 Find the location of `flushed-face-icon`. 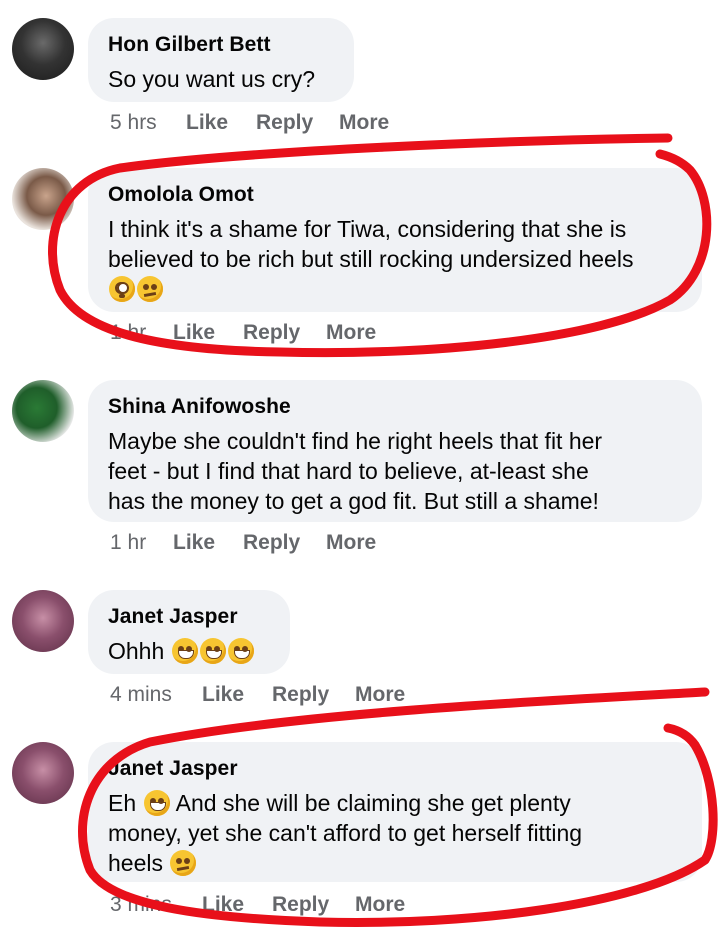

flushed-face-icon is located at coordinates (122, 289).